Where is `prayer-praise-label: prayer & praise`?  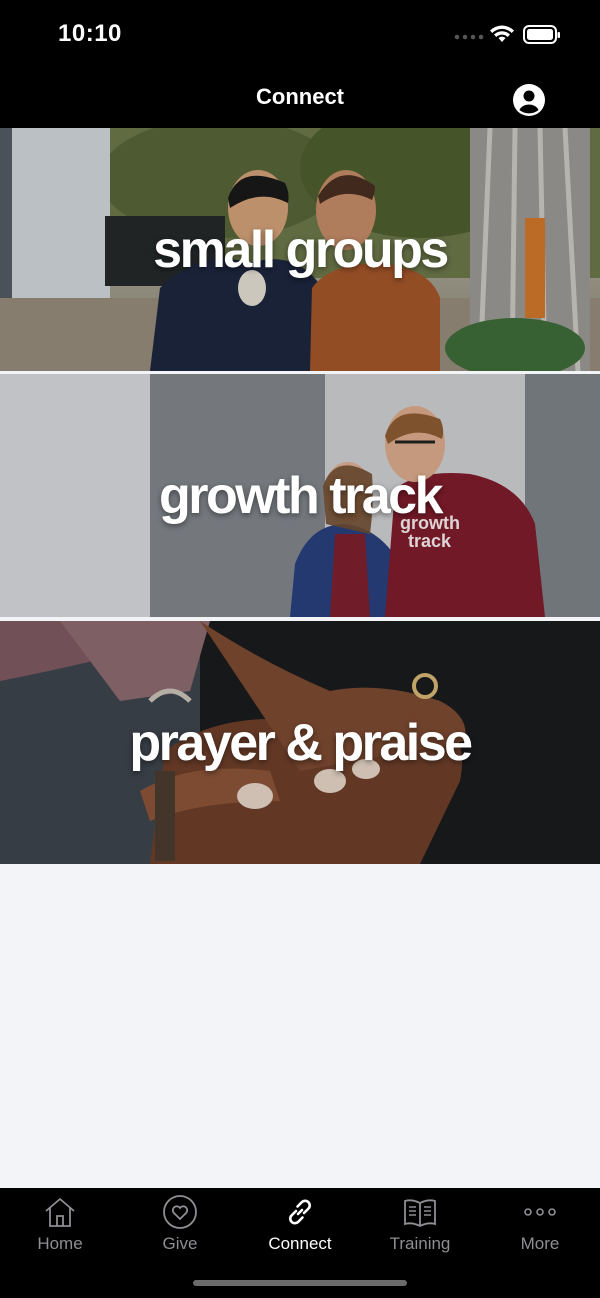 prayer-praise-label: prayer & praise is located at coordinates (301, 742).